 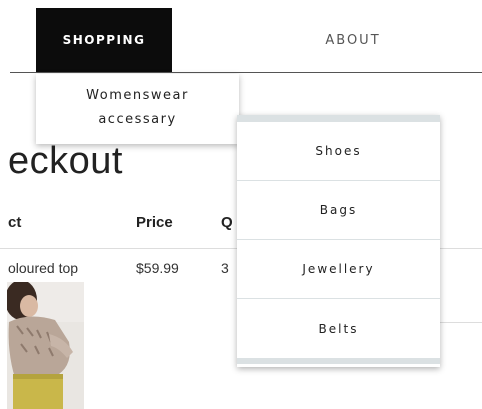 What do you see at coordinates (338, 151) in the screenshot?
I see `submenu-item-shoes: Shoes` at bounding box center [338, 151].